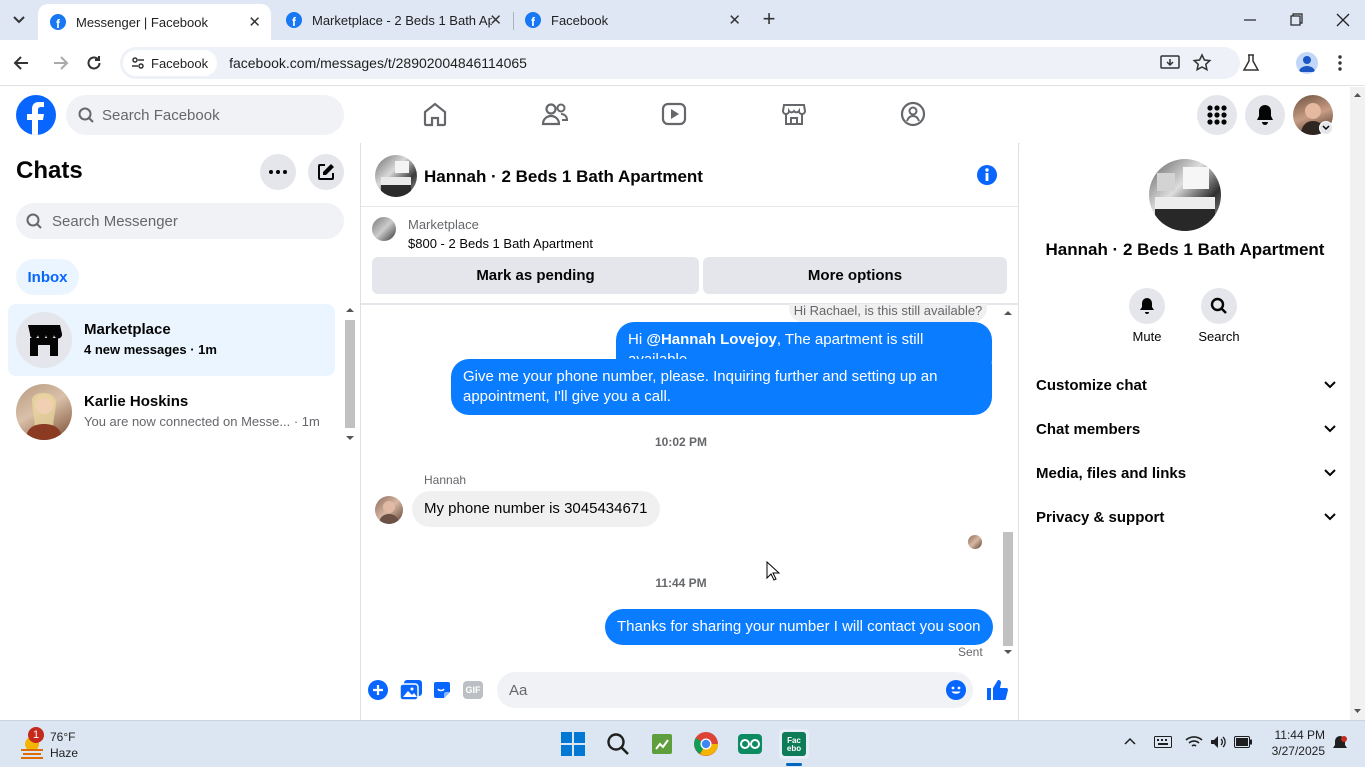  I want to click on messenger-search-input: Search Messenger, so click(180, 221).